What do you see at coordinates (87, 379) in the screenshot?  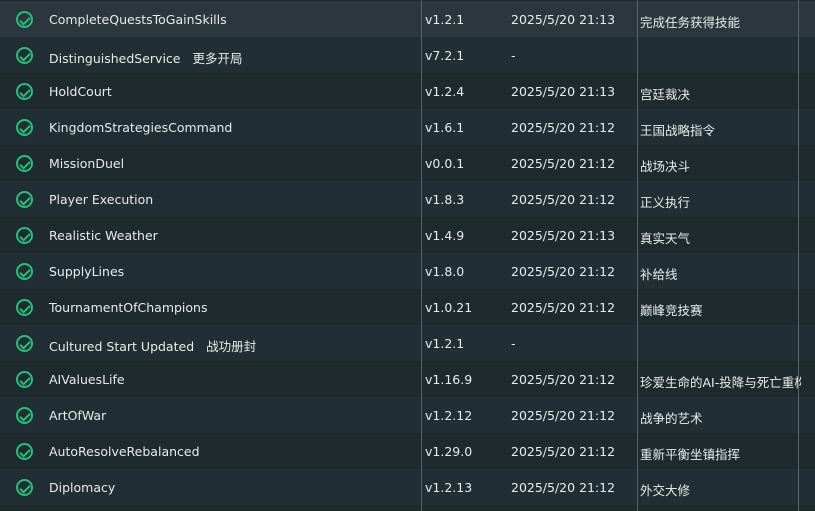 I see `mod-name: AIValuesLife` at bounding box center [87, 379].